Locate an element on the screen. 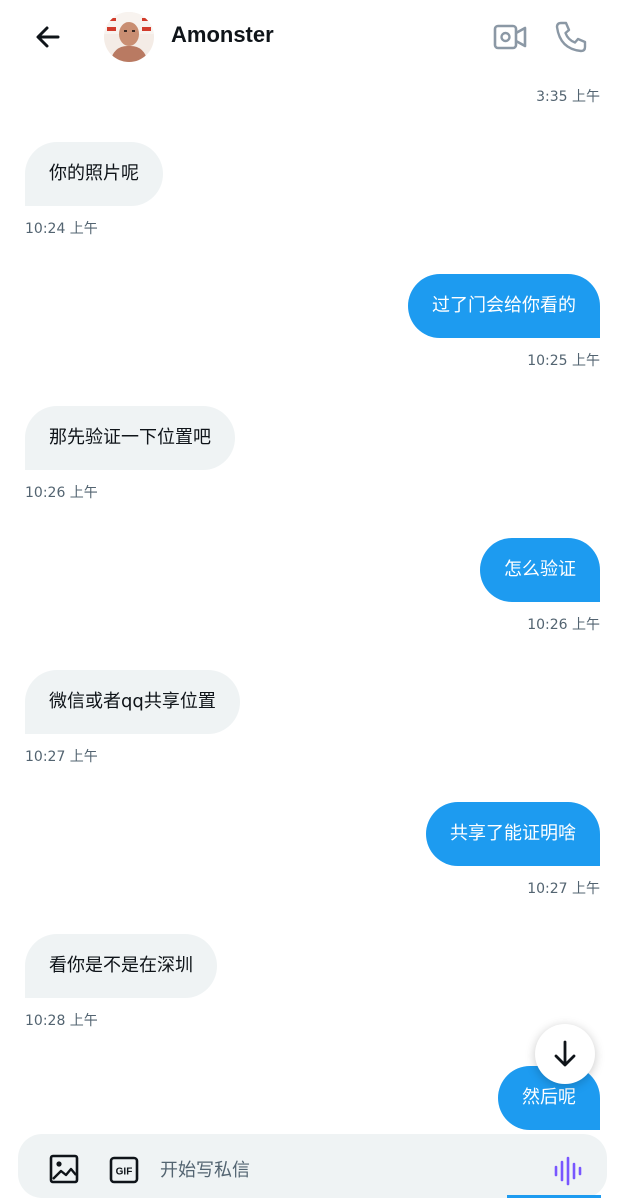  outgoing-message-bubble: 过了门会给你看的 is located at coordinates (504, 306).